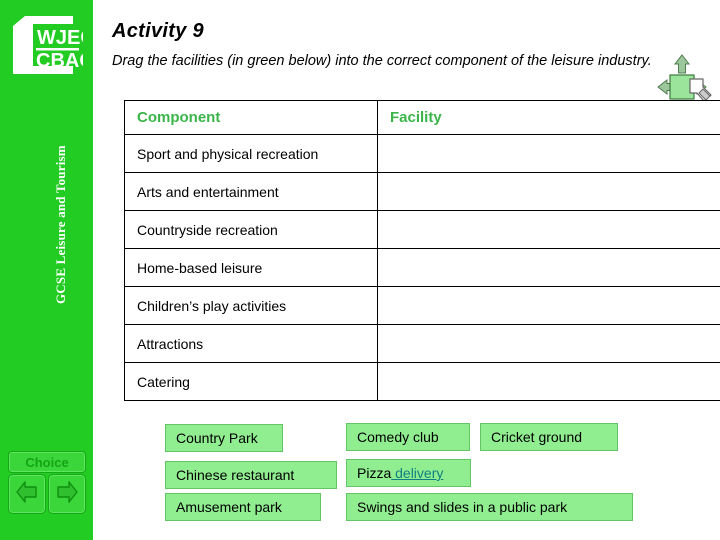 Image resolution: width=720 pixels, height=540 pixels. I want to click on cell-component: Sport and physical recreation, so click(251, 153).